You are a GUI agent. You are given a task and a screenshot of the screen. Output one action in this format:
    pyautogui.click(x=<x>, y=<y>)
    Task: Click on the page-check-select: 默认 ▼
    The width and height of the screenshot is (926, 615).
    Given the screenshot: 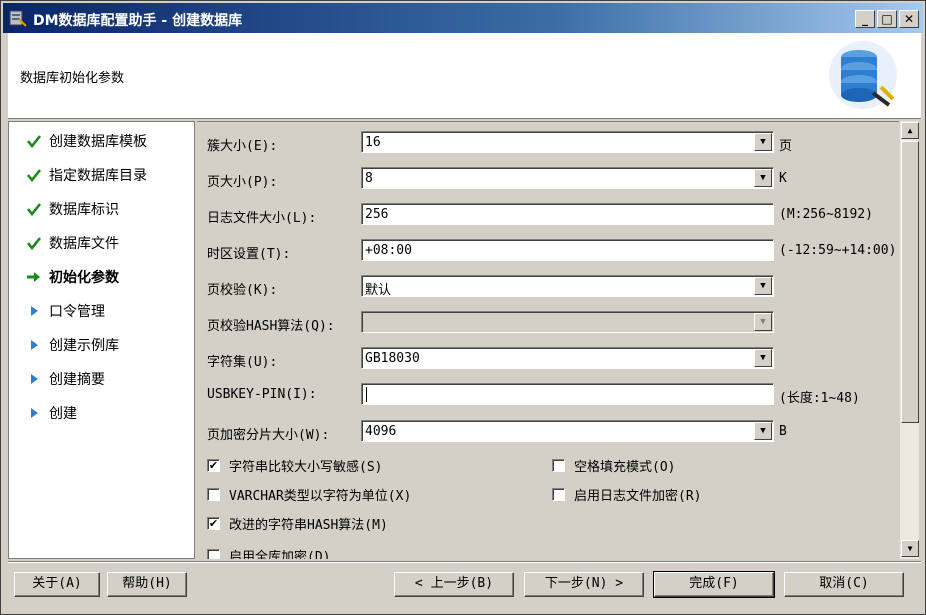 What is the action you would take?
    pyautogui.click(x=567, y=286)
    